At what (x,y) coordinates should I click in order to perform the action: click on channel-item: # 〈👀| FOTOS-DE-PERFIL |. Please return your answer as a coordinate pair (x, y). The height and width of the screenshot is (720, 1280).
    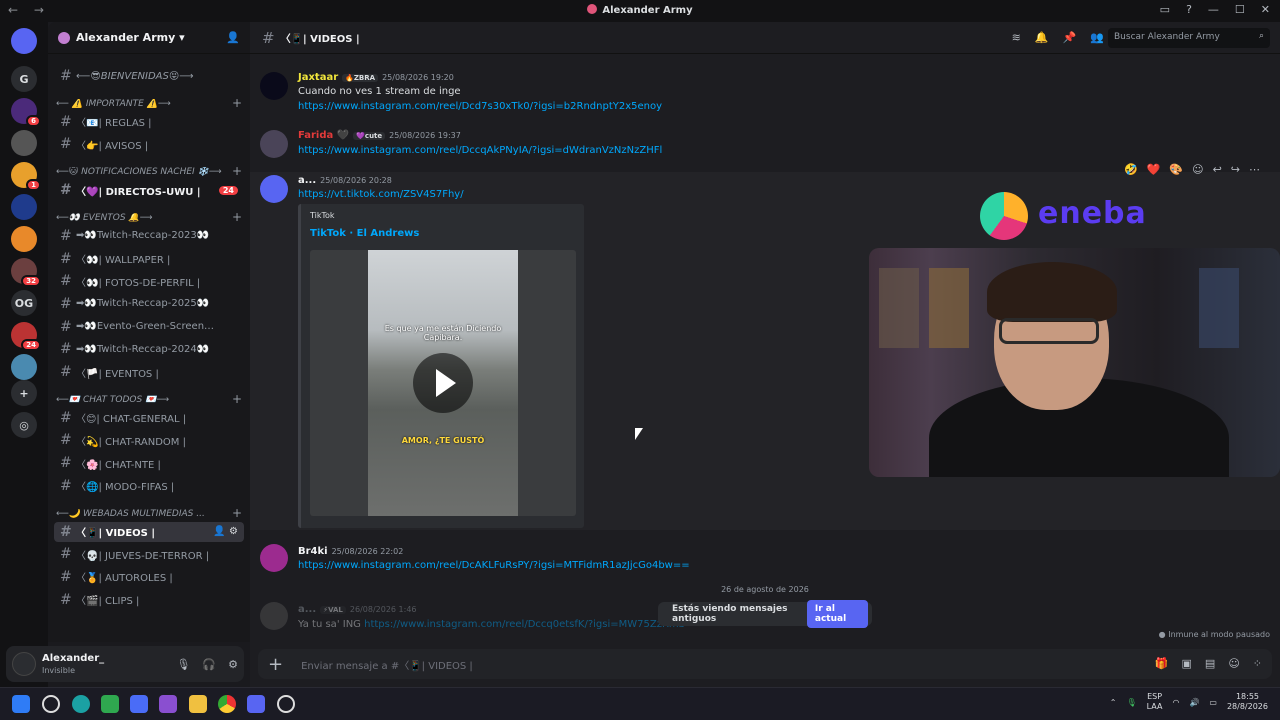
    Looking at the image, I should click on (149, 281).